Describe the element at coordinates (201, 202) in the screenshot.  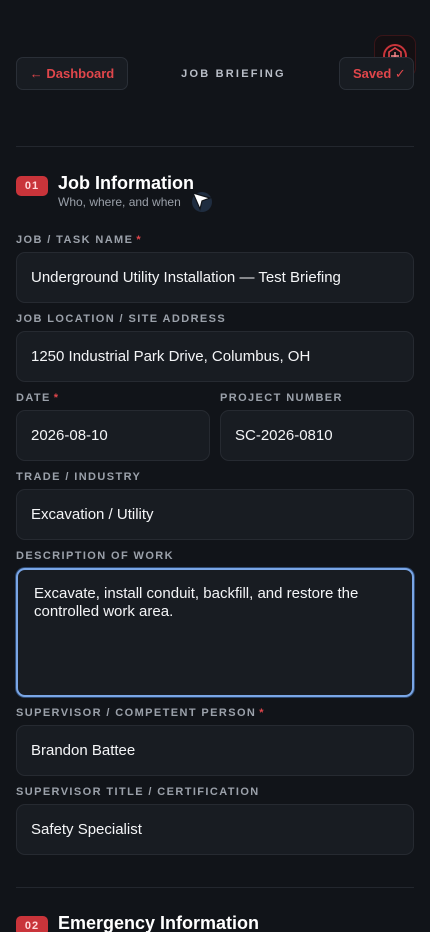
I see `mouse-pointer-icon` at that location.